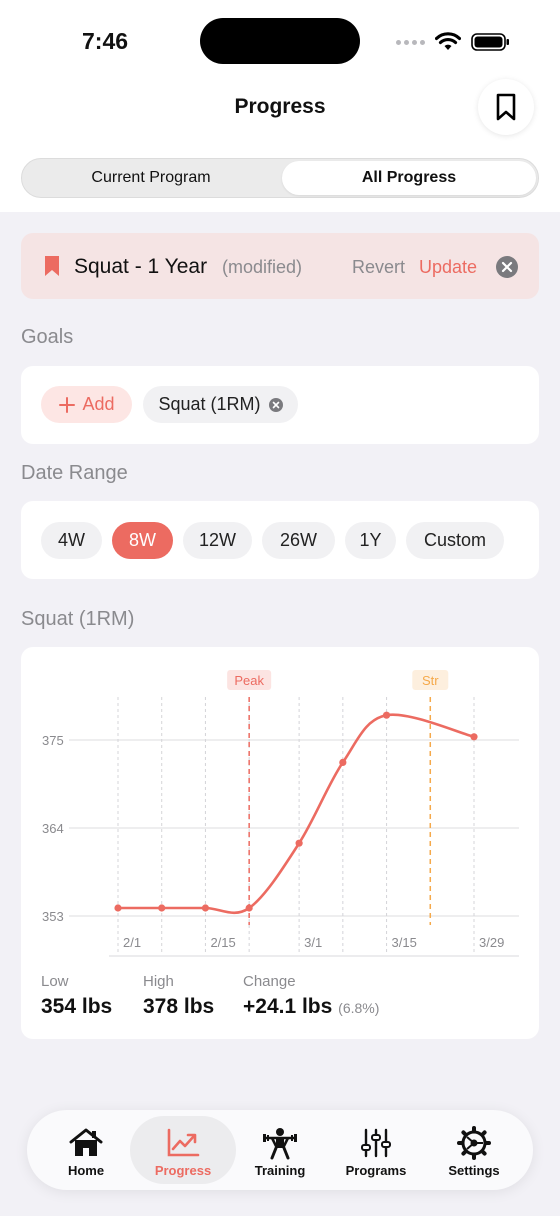 The image size is (560, 1216). Describe the element at coordinates (132, 942) in the screenshot. I see `x-tick-label: 2/1` at that location.